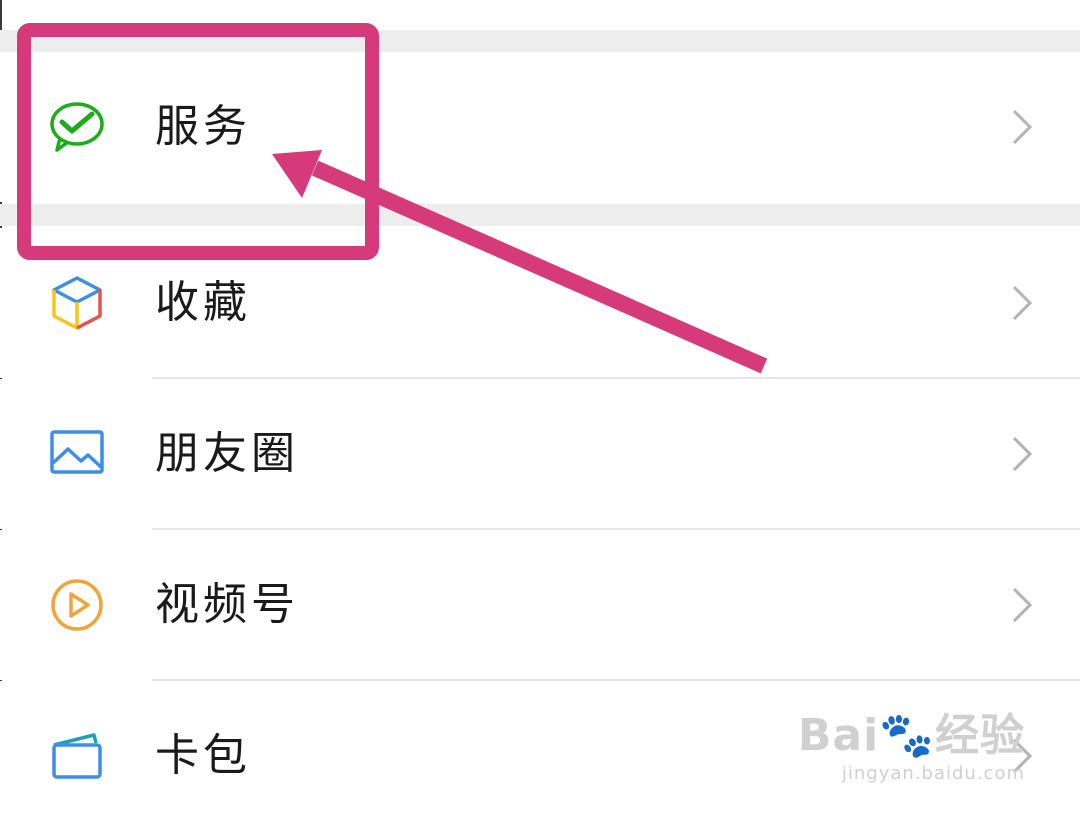  I want to click on menu-item-label: 服务, so click(203, 126).